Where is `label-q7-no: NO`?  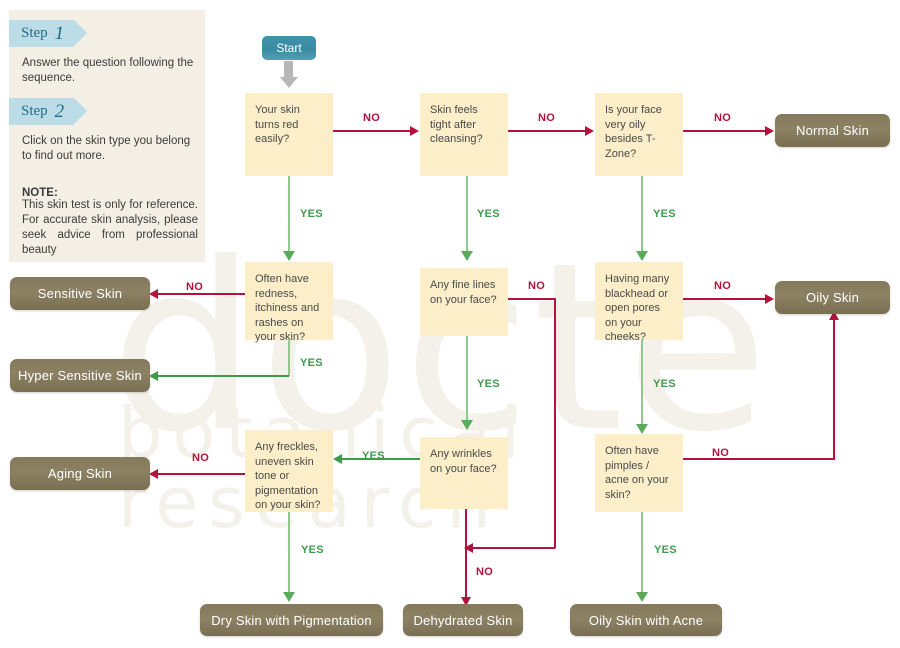 label-q7-no: NO is located at coordinates (201, 458).